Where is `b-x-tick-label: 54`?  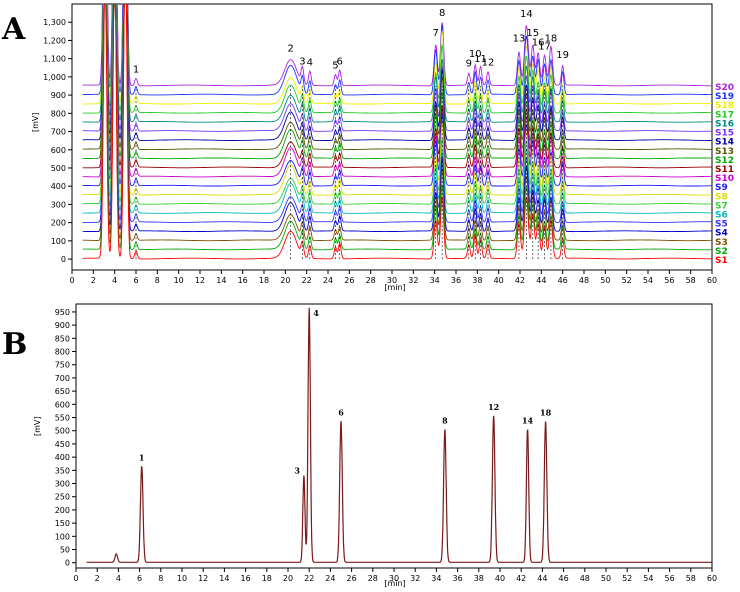
b-x-tick-label: 54 is located at coordinates (648, 578).